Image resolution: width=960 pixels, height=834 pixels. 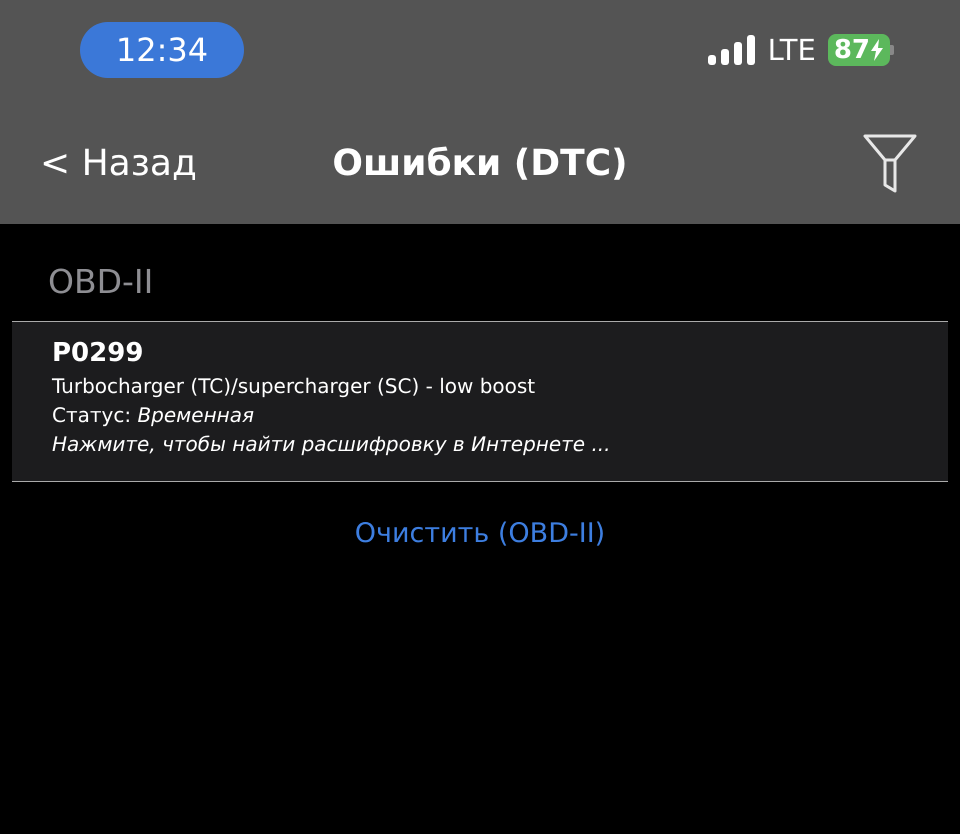 I want to click on filter-icon, so click(x=890, y=163).